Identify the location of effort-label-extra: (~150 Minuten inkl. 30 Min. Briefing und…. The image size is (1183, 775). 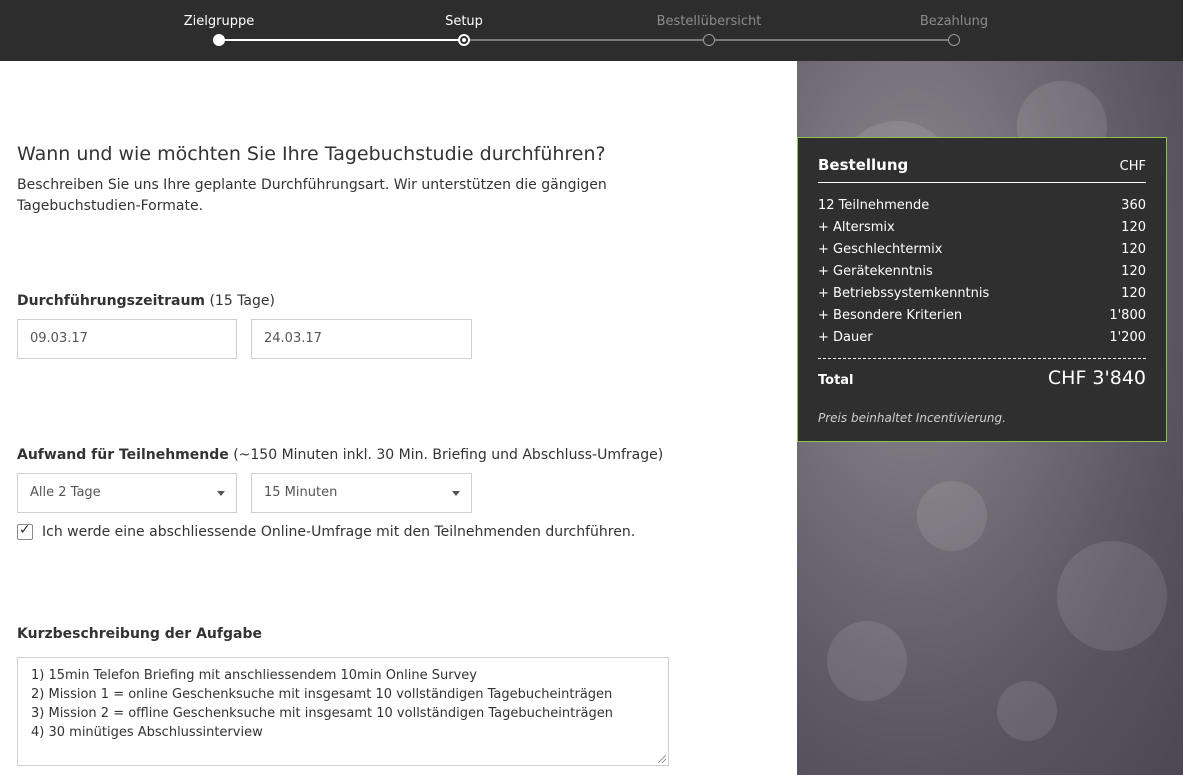
(448, 455).